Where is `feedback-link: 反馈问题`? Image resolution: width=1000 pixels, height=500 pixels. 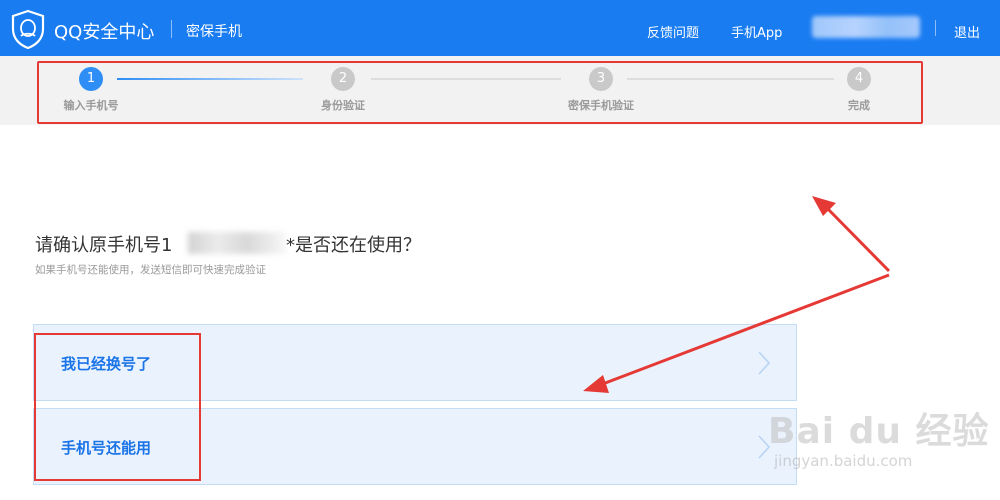 feedback-link: 反馈问题 is located at coordinates (673, 31).